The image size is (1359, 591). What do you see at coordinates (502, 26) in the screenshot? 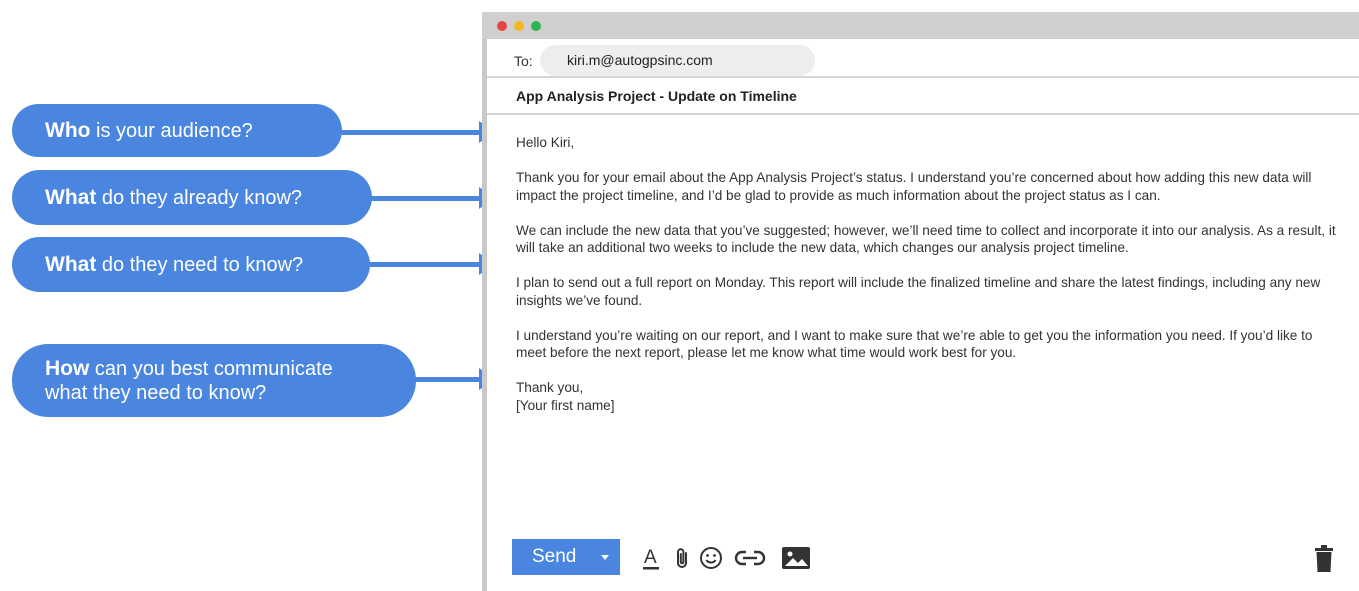
I see `close-window-button` at bounding box center [502, 26].